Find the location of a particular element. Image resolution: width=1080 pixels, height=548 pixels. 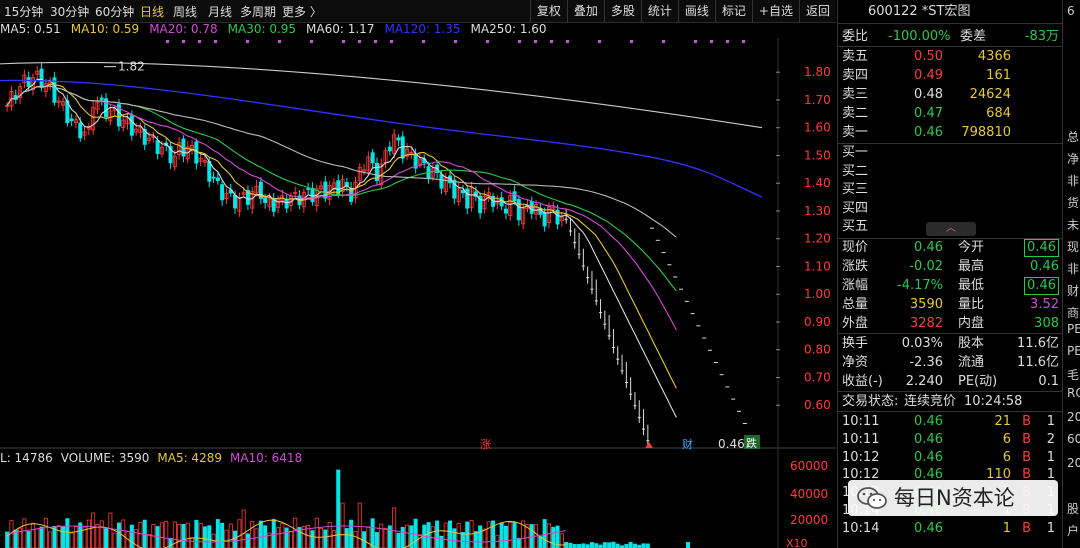

side-info-text: 60 is located at coordinates (1073, 439).